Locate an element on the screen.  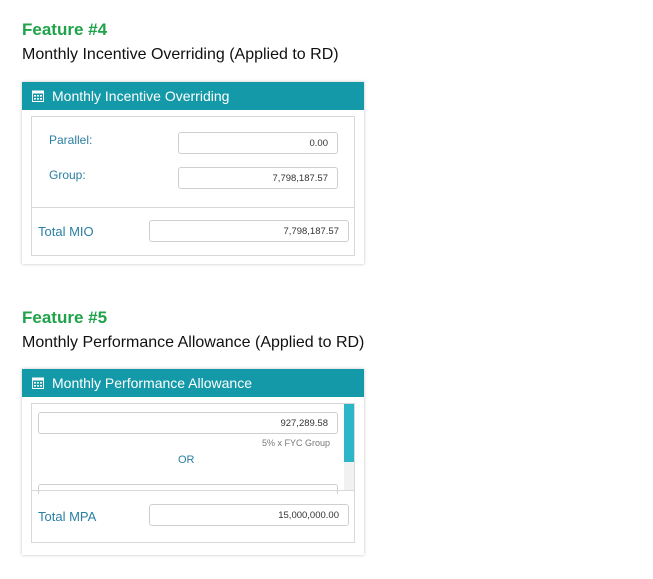
feature-5-heading: Feature #5 is located at coordinates (65, 317).